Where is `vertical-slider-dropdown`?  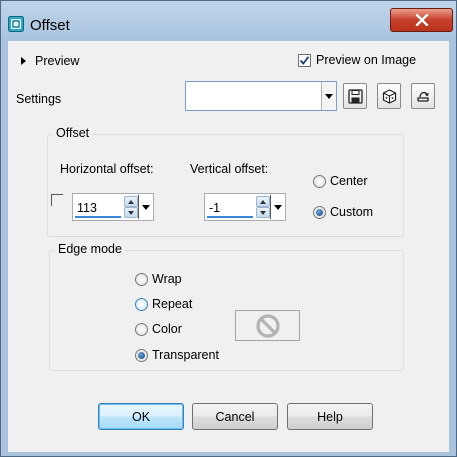 vertical-slider-dropdown is located at coordinates (277, 207).